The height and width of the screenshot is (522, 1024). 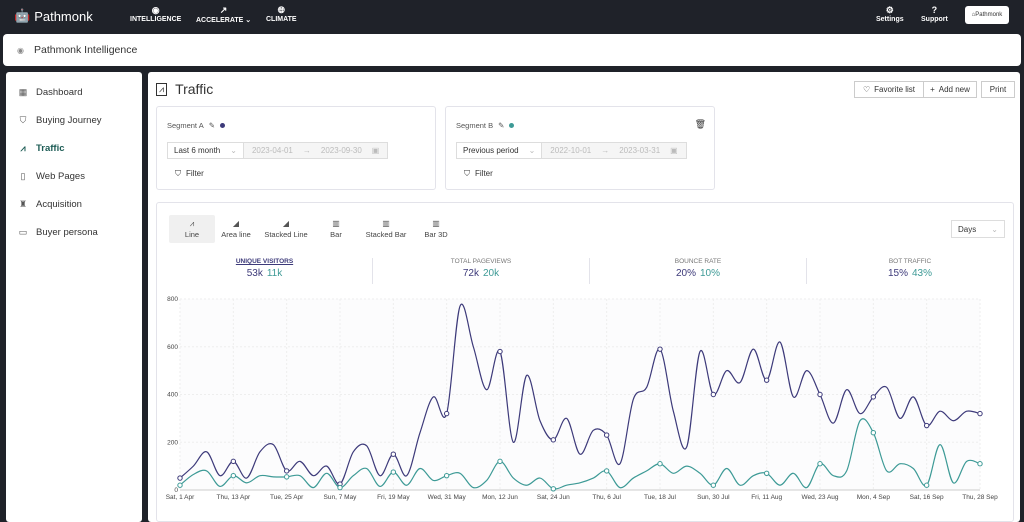 I want to click on x-tick-label: Wed, 23 Aug, so click(x=819, y=497).